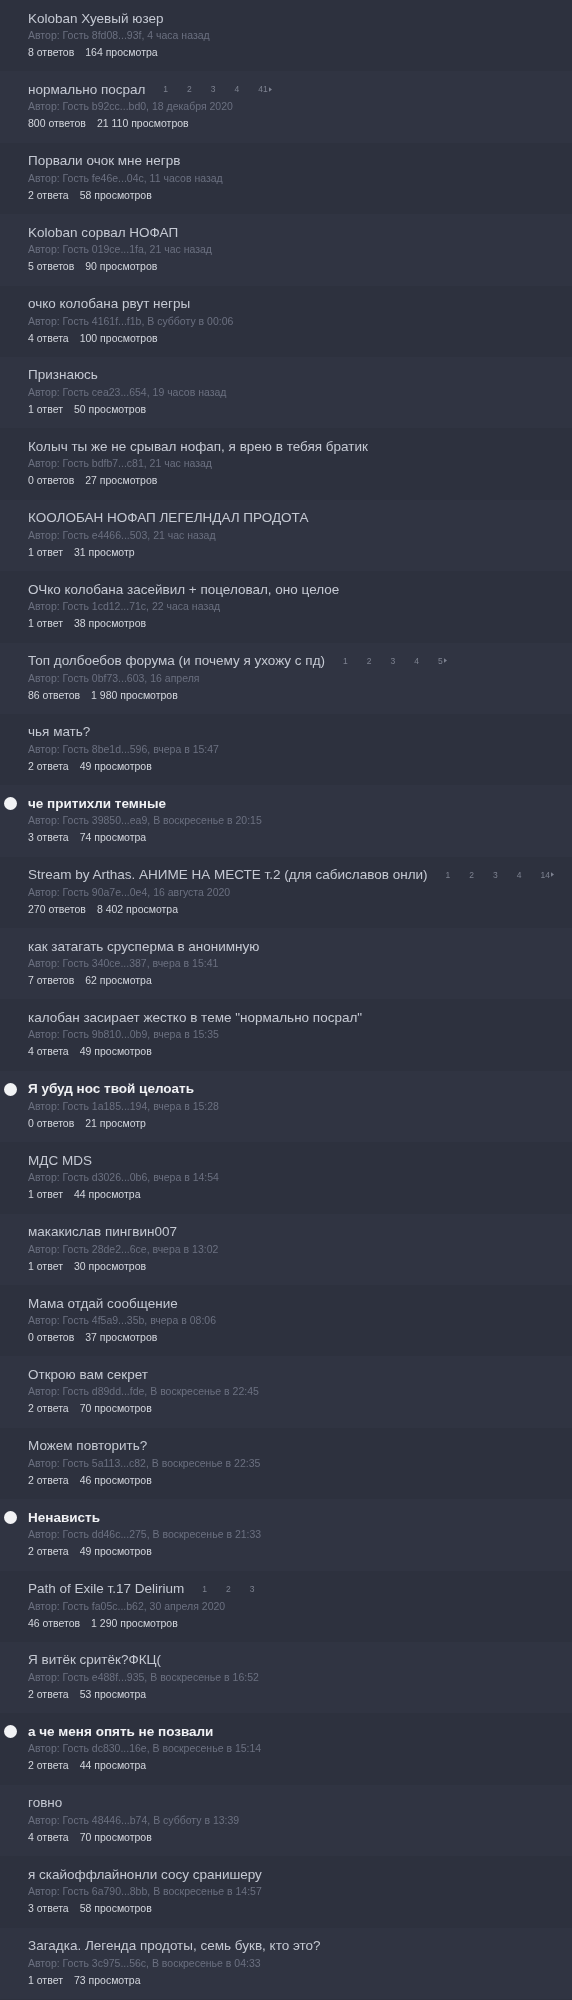 This screenshot has width=572, height=2000. I want to click on views-count: 46 просмотров, so click(115, 1479).